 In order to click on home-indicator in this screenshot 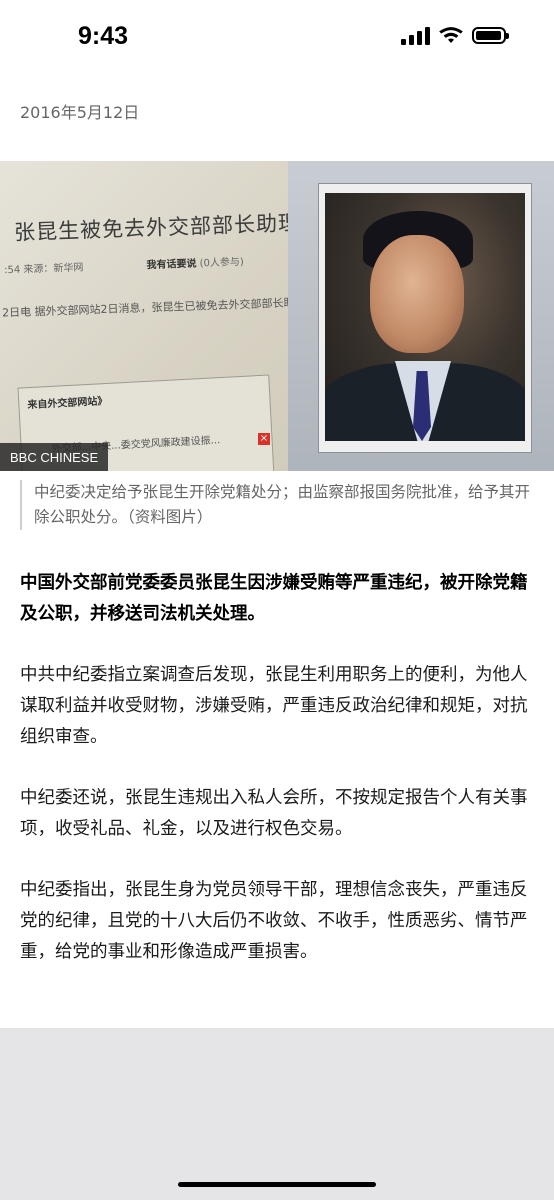, I will do `click(277, 1184)`.